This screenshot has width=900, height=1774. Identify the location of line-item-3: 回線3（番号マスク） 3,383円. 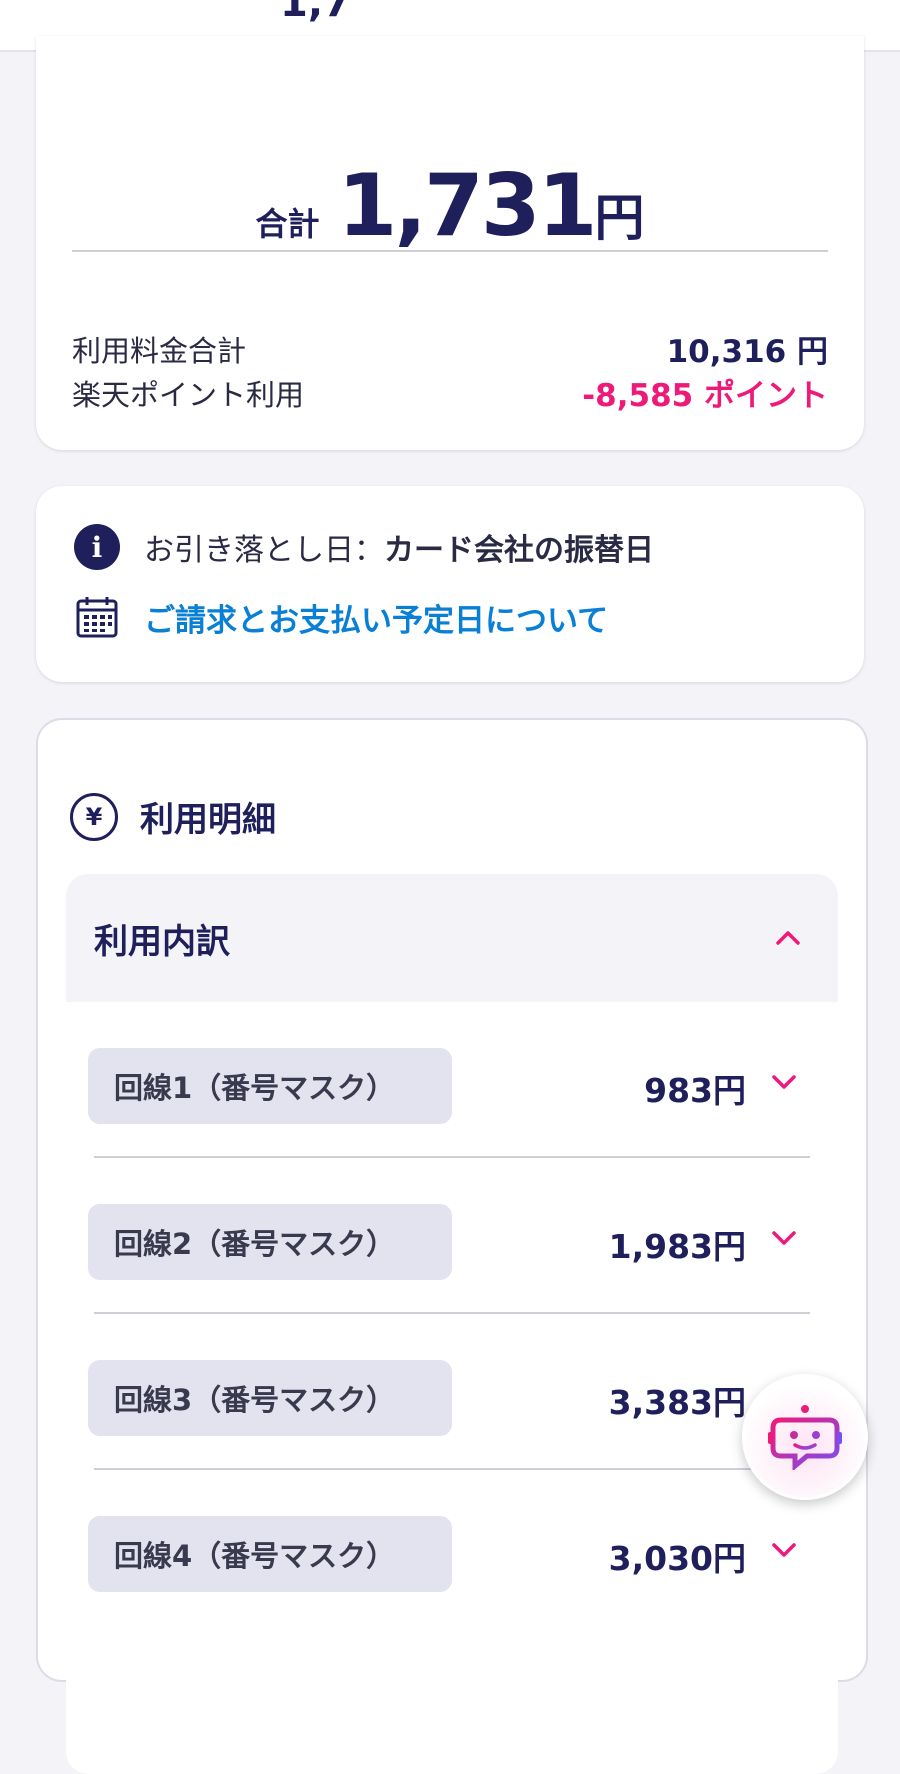
(452, 1392).